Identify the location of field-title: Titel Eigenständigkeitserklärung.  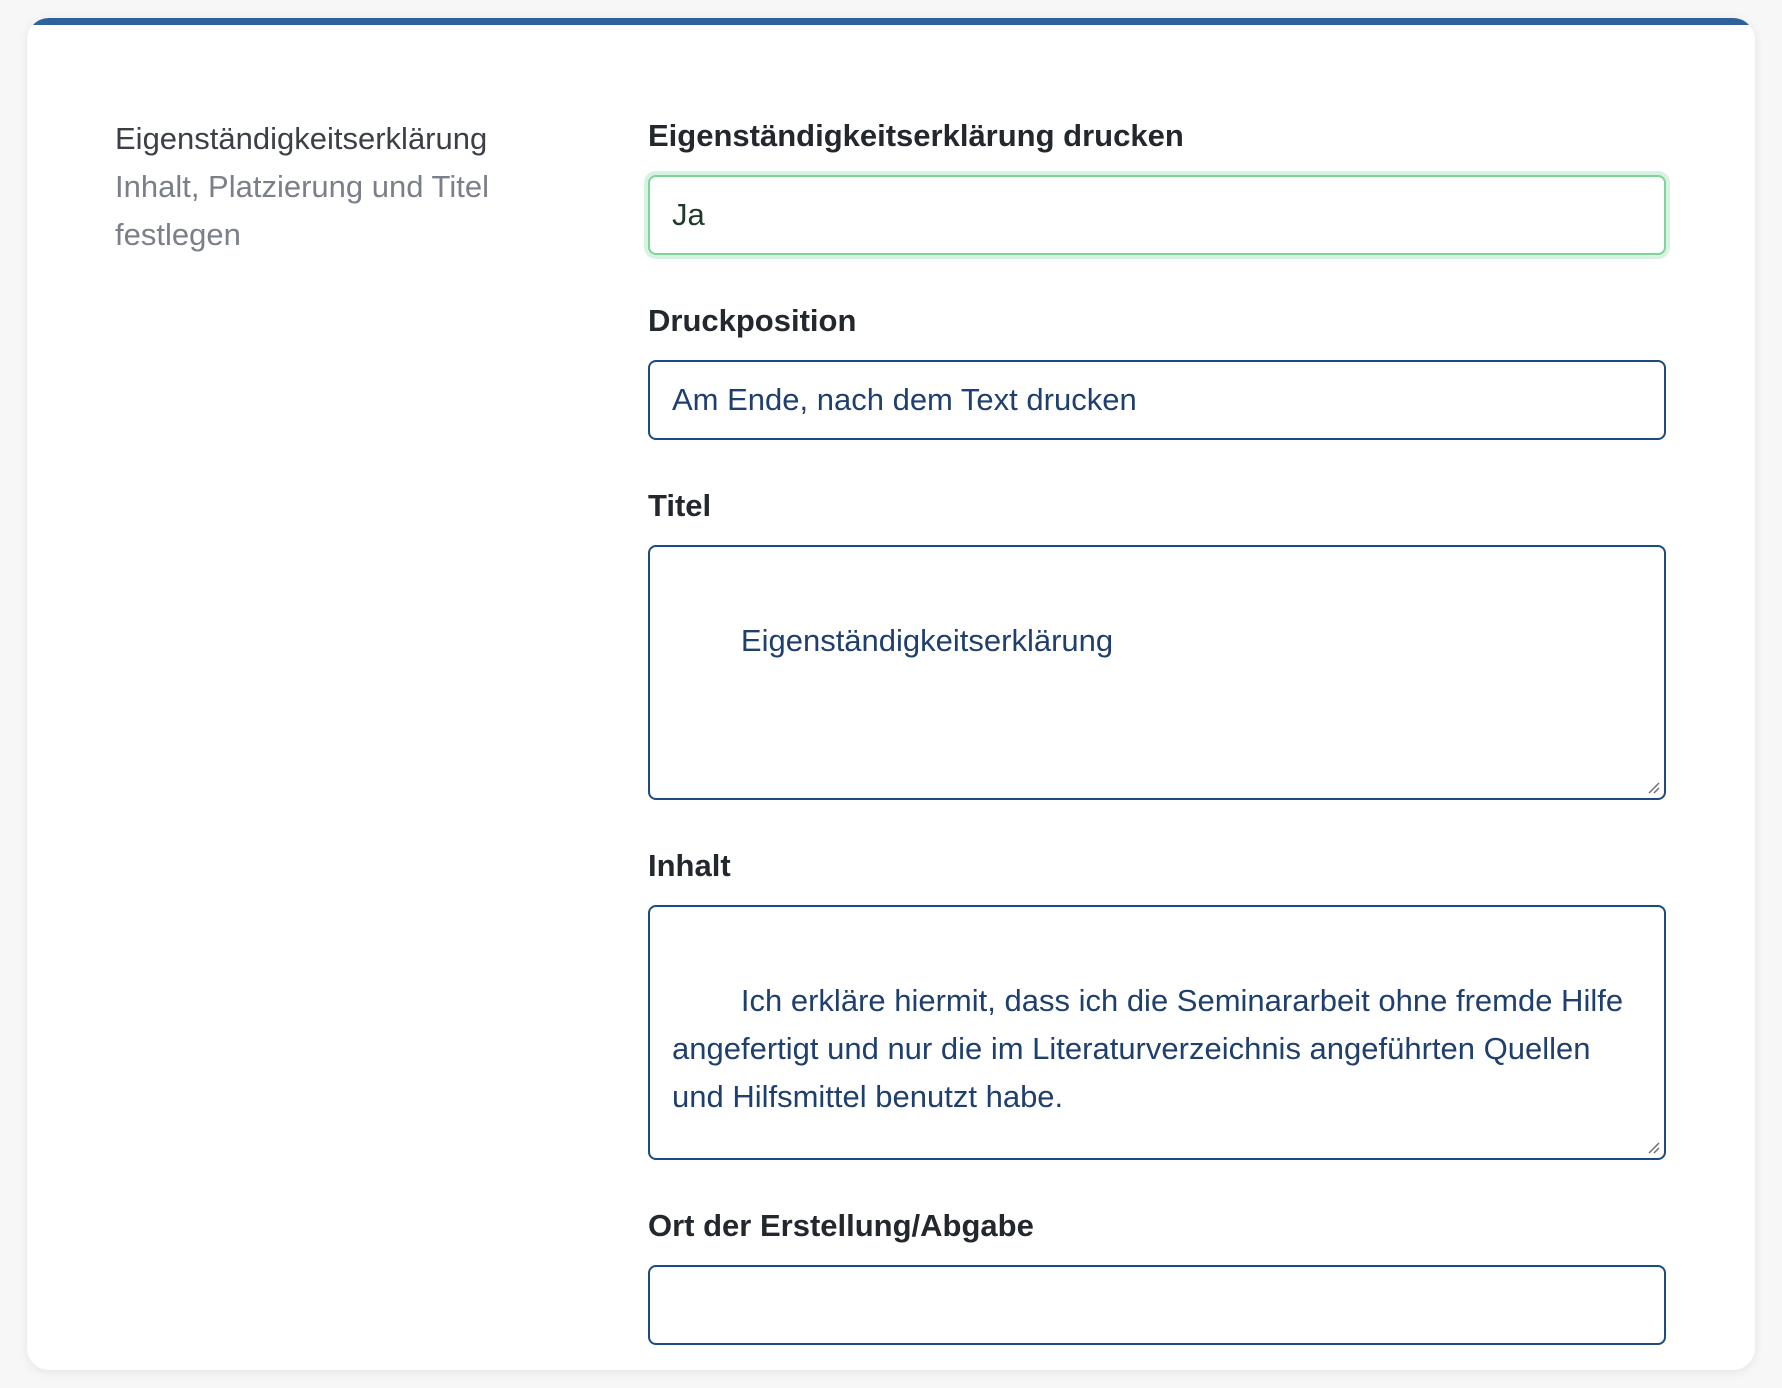
(1157, 642).